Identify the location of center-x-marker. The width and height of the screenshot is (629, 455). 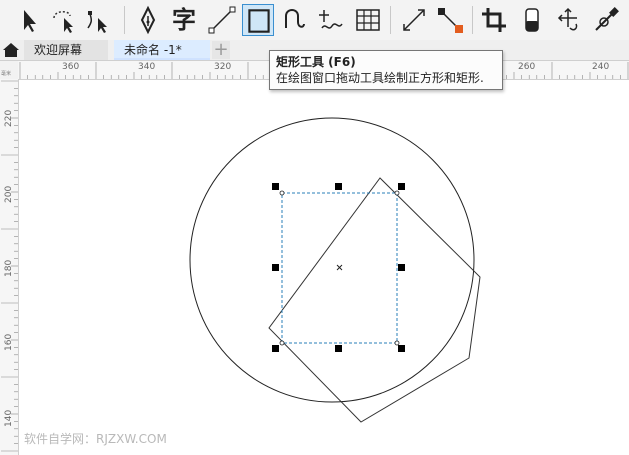
(339, 267).